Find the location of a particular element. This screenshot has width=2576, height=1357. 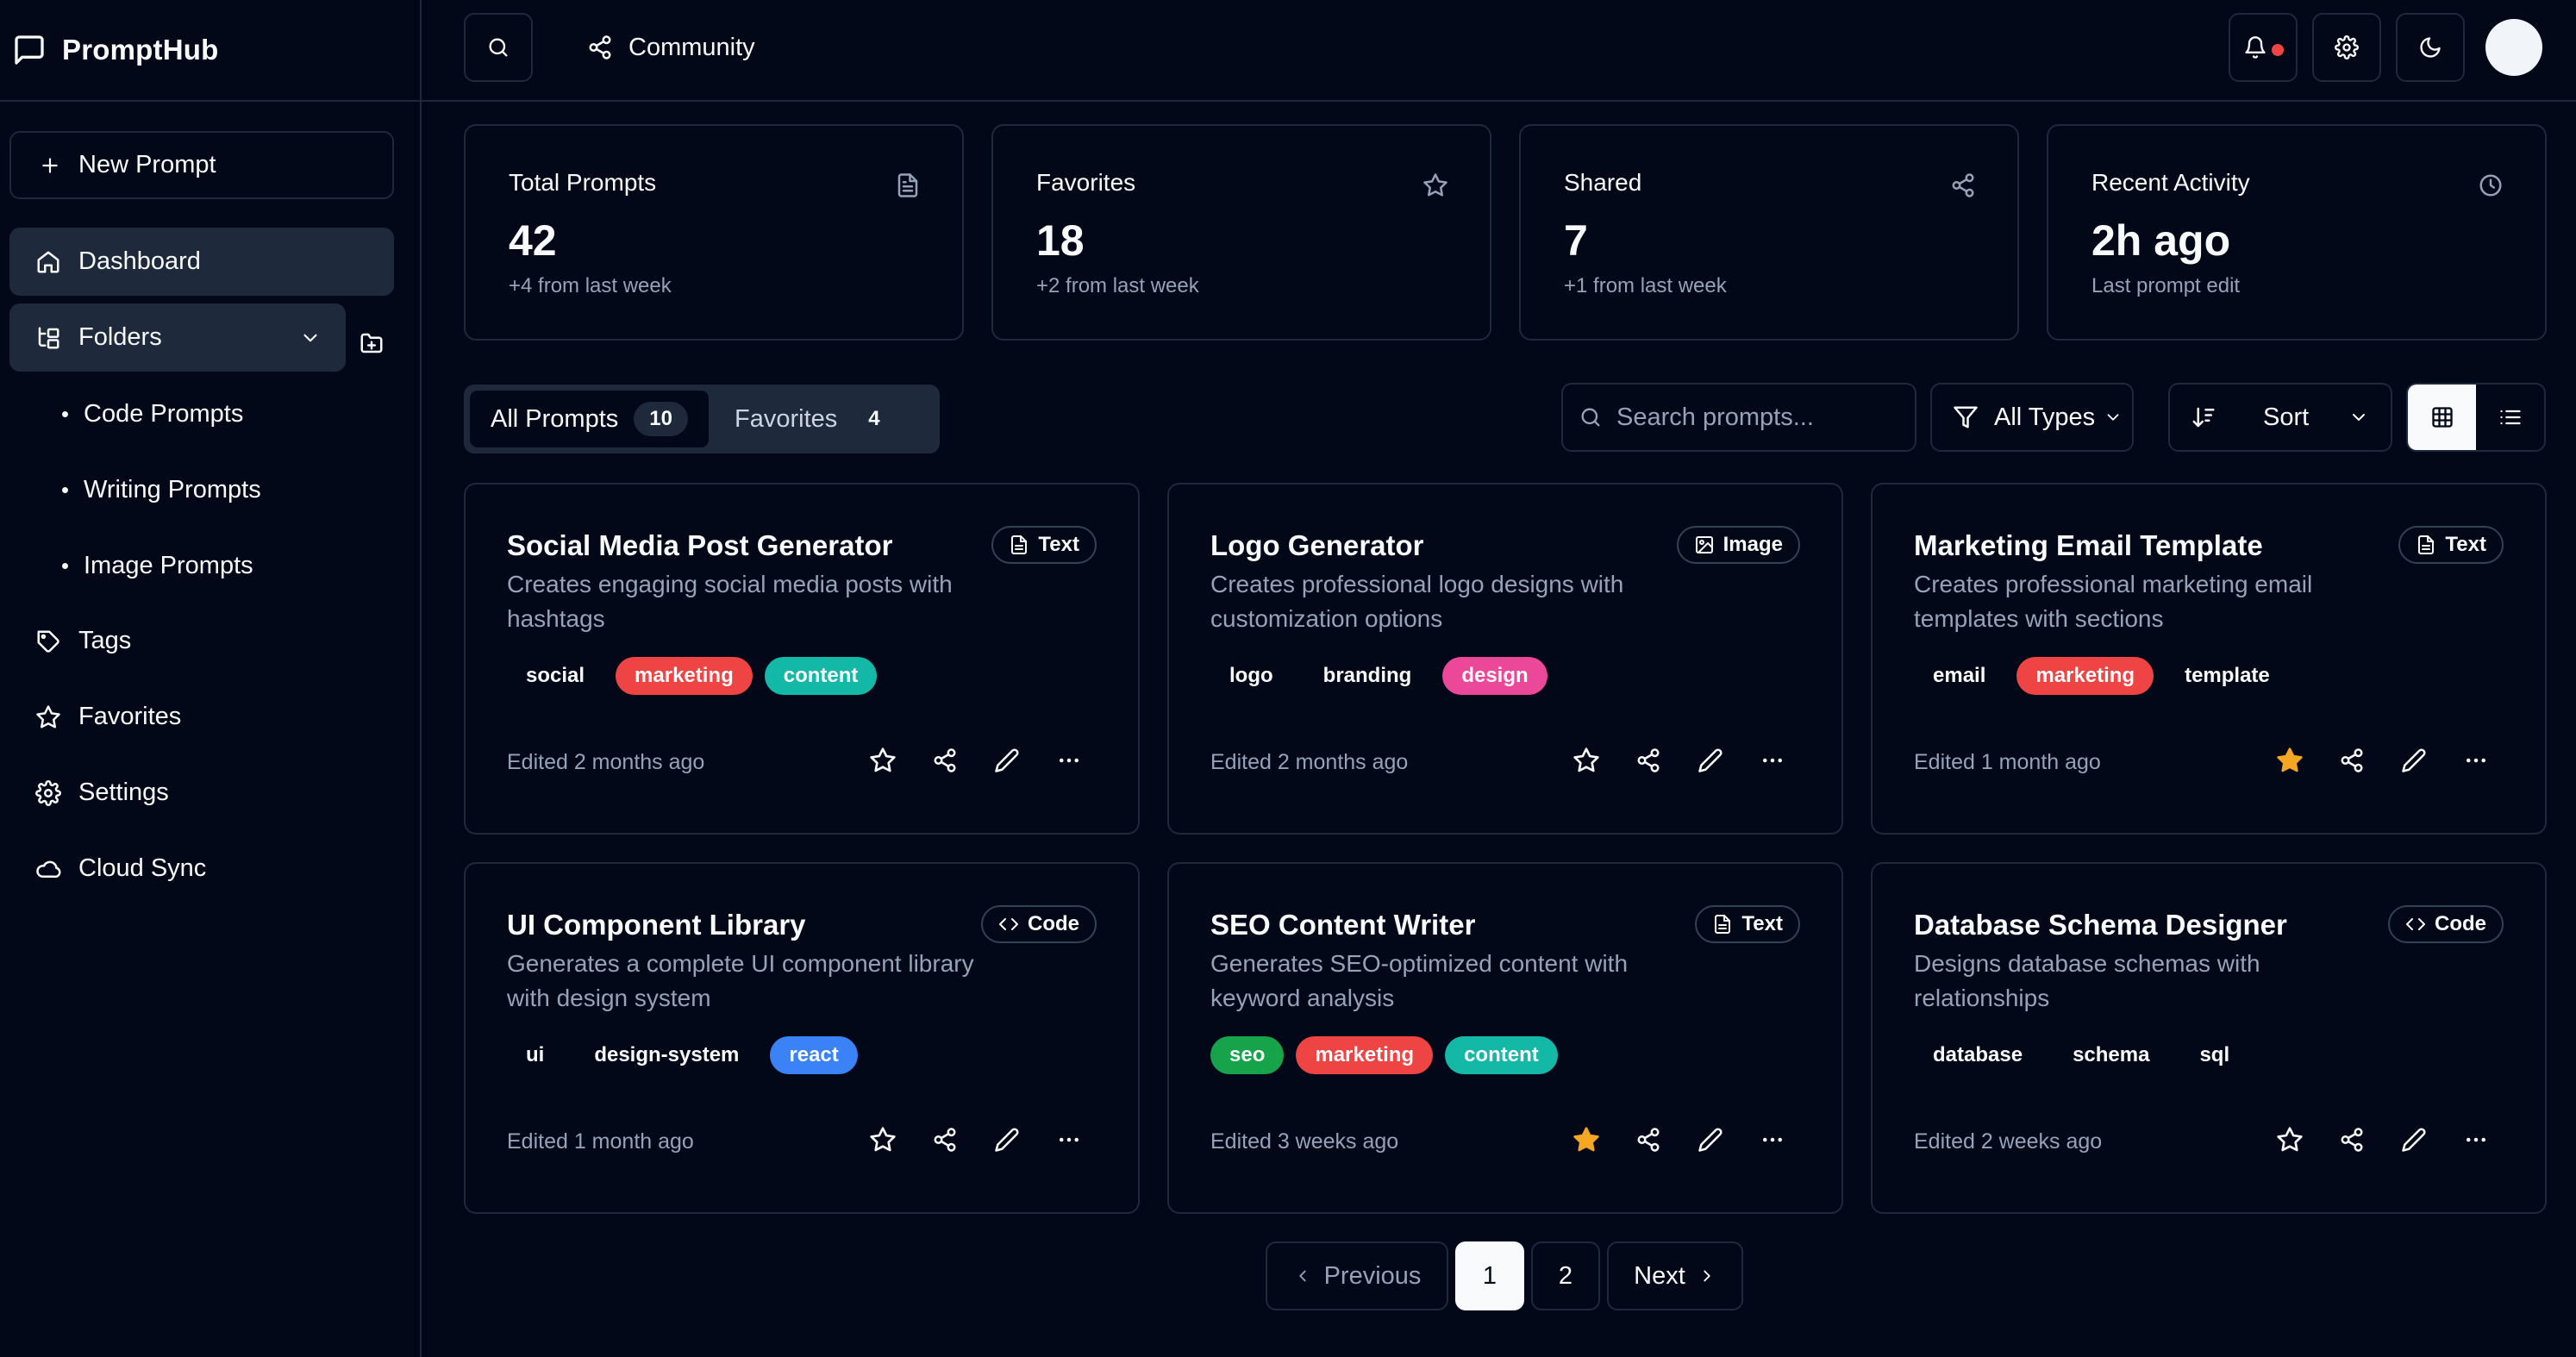

search-input is located at coordinates (1754, 417).